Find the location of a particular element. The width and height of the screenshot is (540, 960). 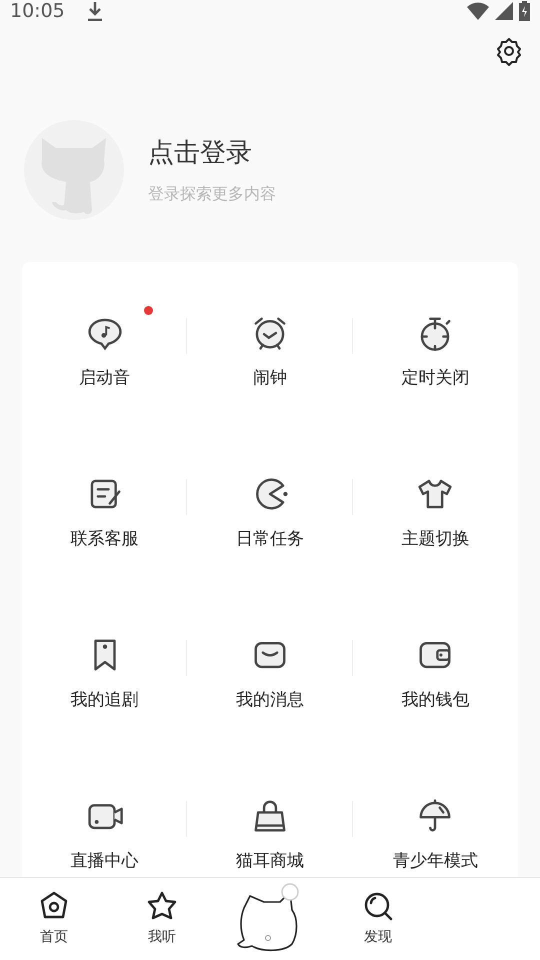

star-icon is located at coordinates (162, 906).